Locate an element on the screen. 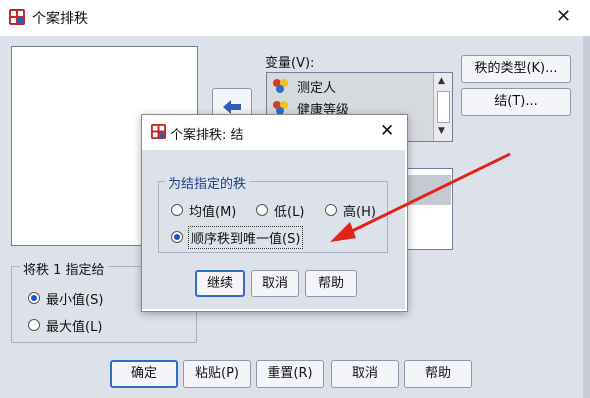  dialog-help-button: 帮助 is located at coordinates (331, 283).